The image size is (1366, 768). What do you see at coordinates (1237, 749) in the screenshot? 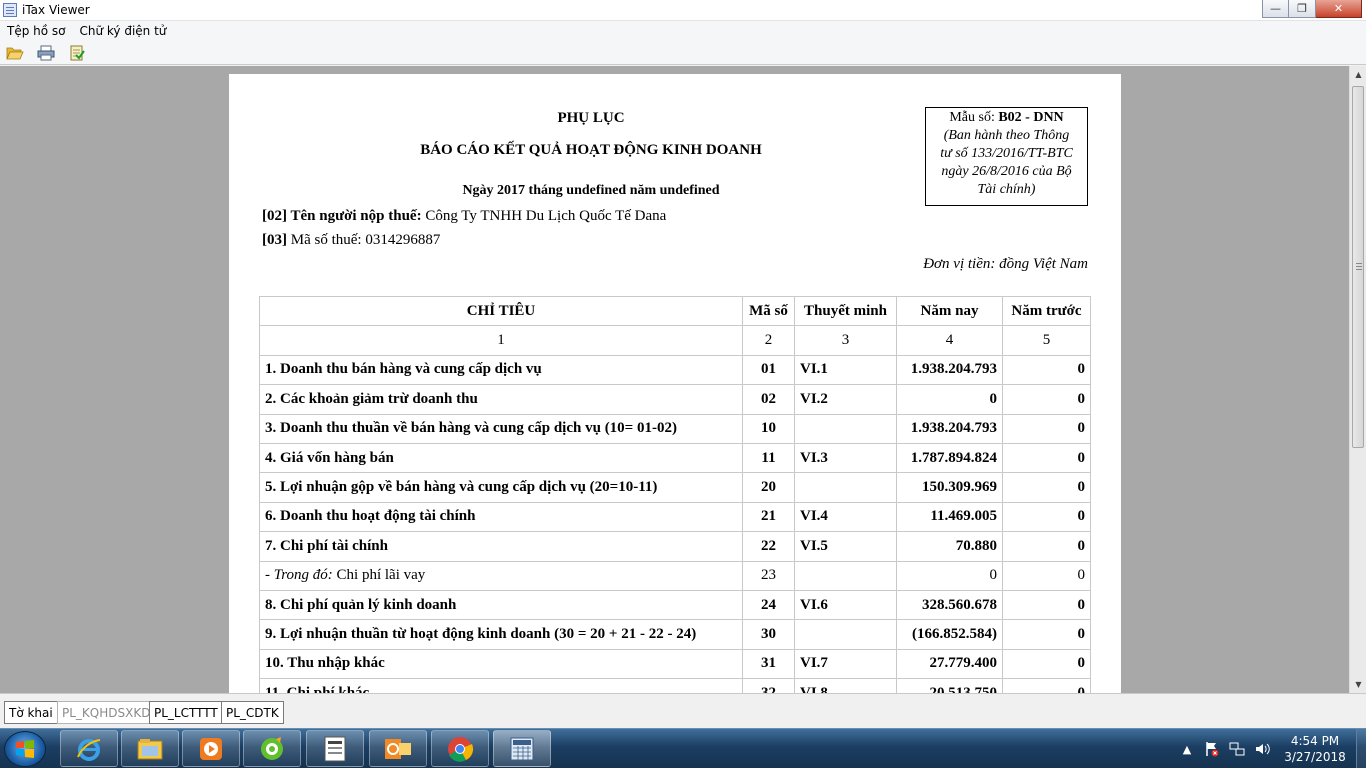
I see `network-button` at bounding box center [1237, 749].